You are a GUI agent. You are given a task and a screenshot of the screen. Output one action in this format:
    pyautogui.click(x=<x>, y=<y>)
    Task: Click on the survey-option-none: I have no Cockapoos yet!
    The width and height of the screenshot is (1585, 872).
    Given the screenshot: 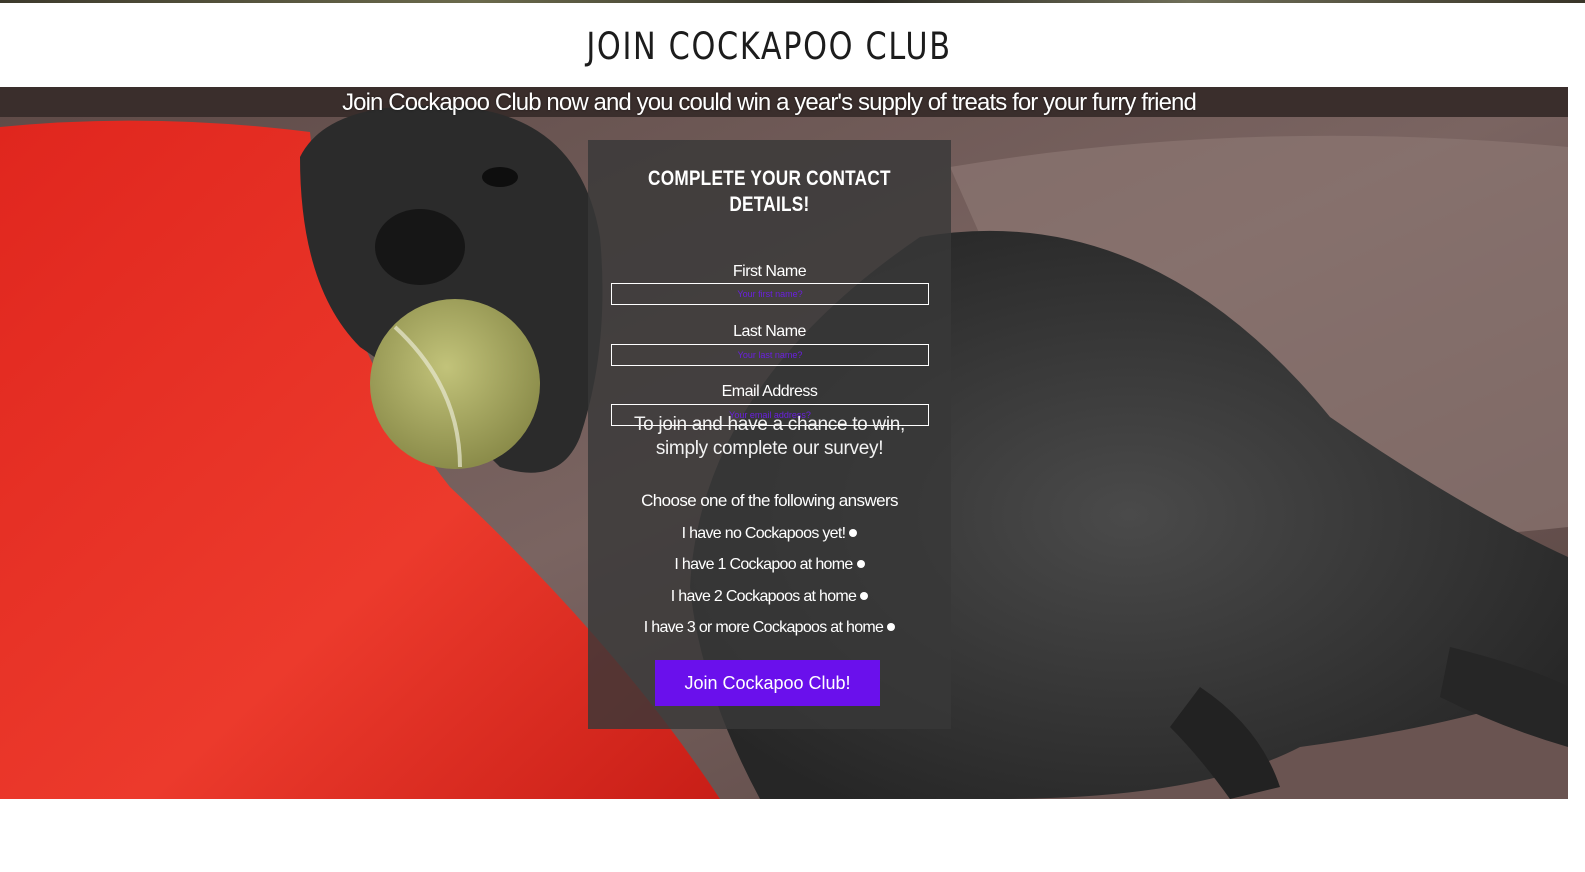 What is the action you would take?
    pyautogui.click(x=769, y=534)
    